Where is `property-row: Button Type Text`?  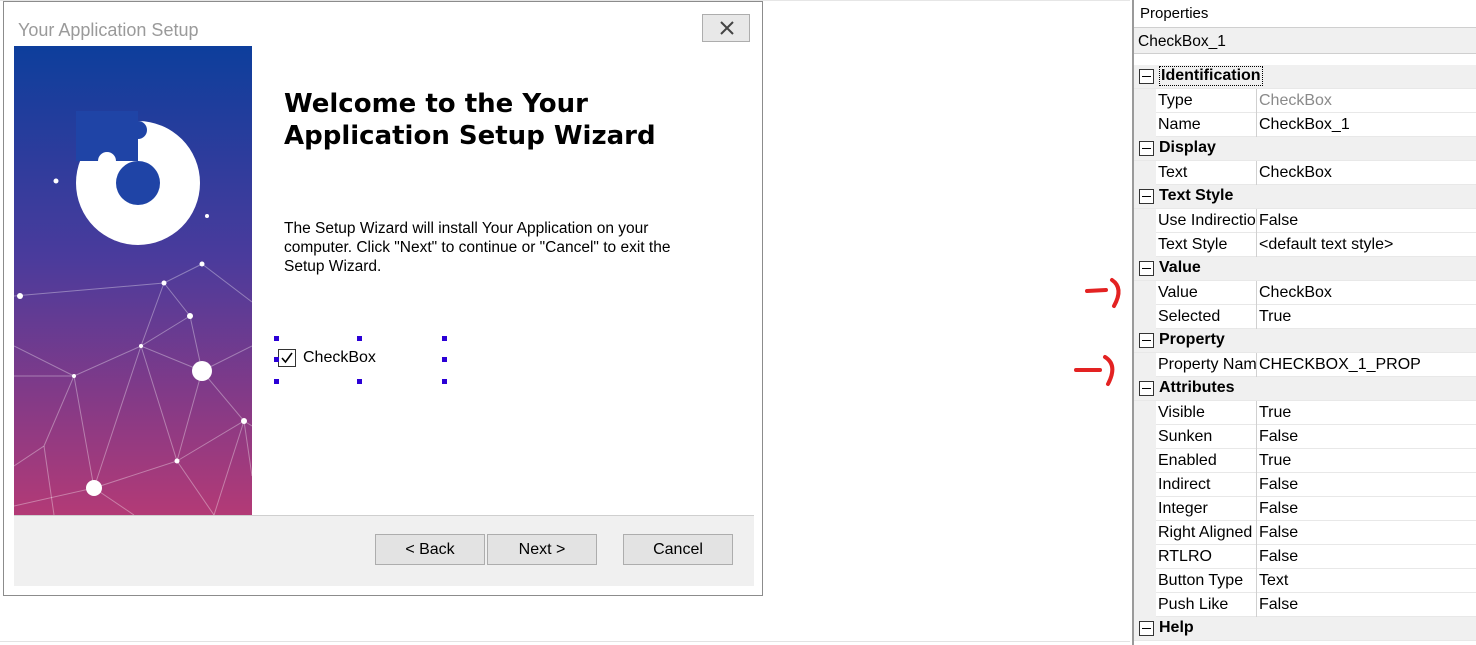 property-row: Button Type Text is located at coordinates (1305, 581).